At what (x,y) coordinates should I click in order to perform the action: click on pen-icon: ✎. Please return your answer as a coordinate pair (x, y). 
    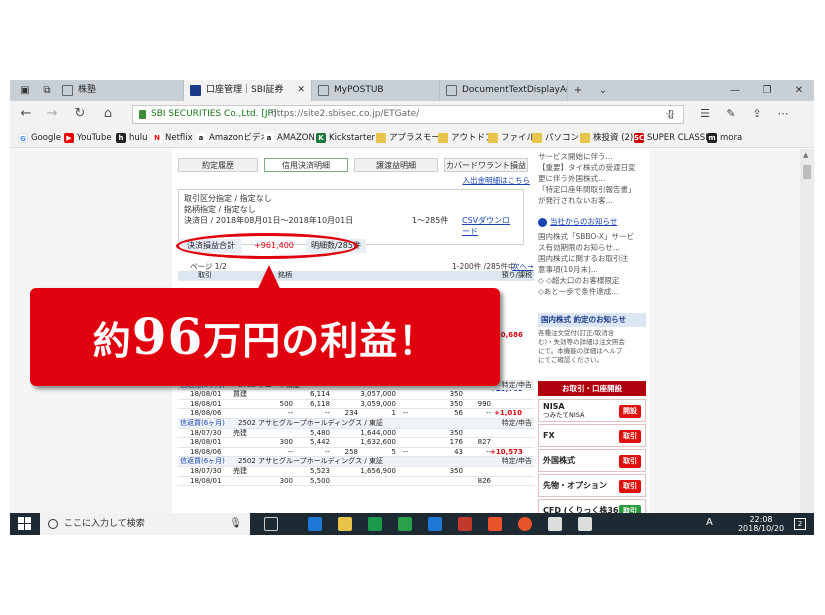
    Looking at the image, I should click on (731, 113).